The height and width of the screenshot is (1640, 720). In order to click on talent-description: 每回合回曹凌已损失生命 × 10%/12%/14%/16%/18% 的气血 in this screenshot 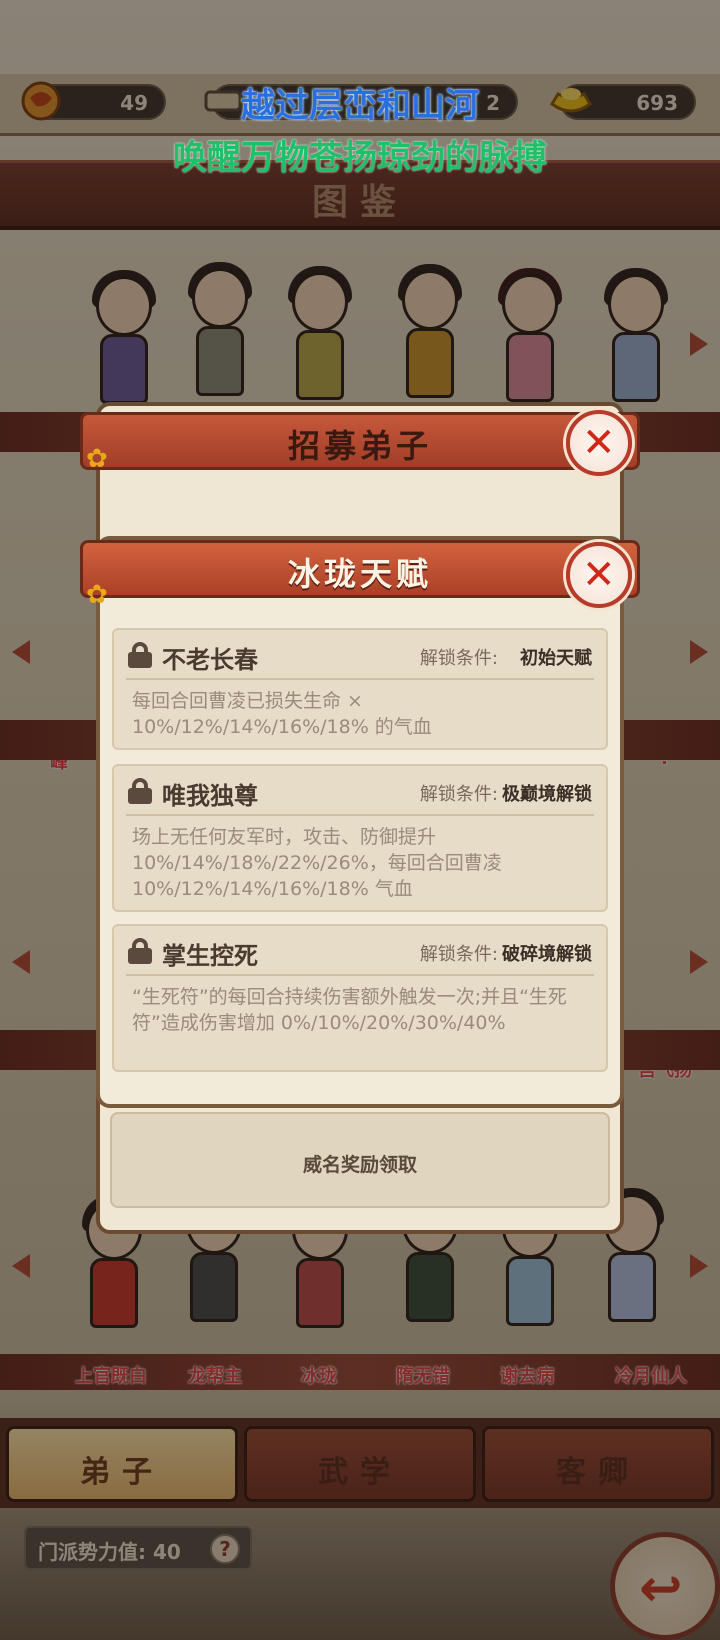, I will do `click(282, 714)`.